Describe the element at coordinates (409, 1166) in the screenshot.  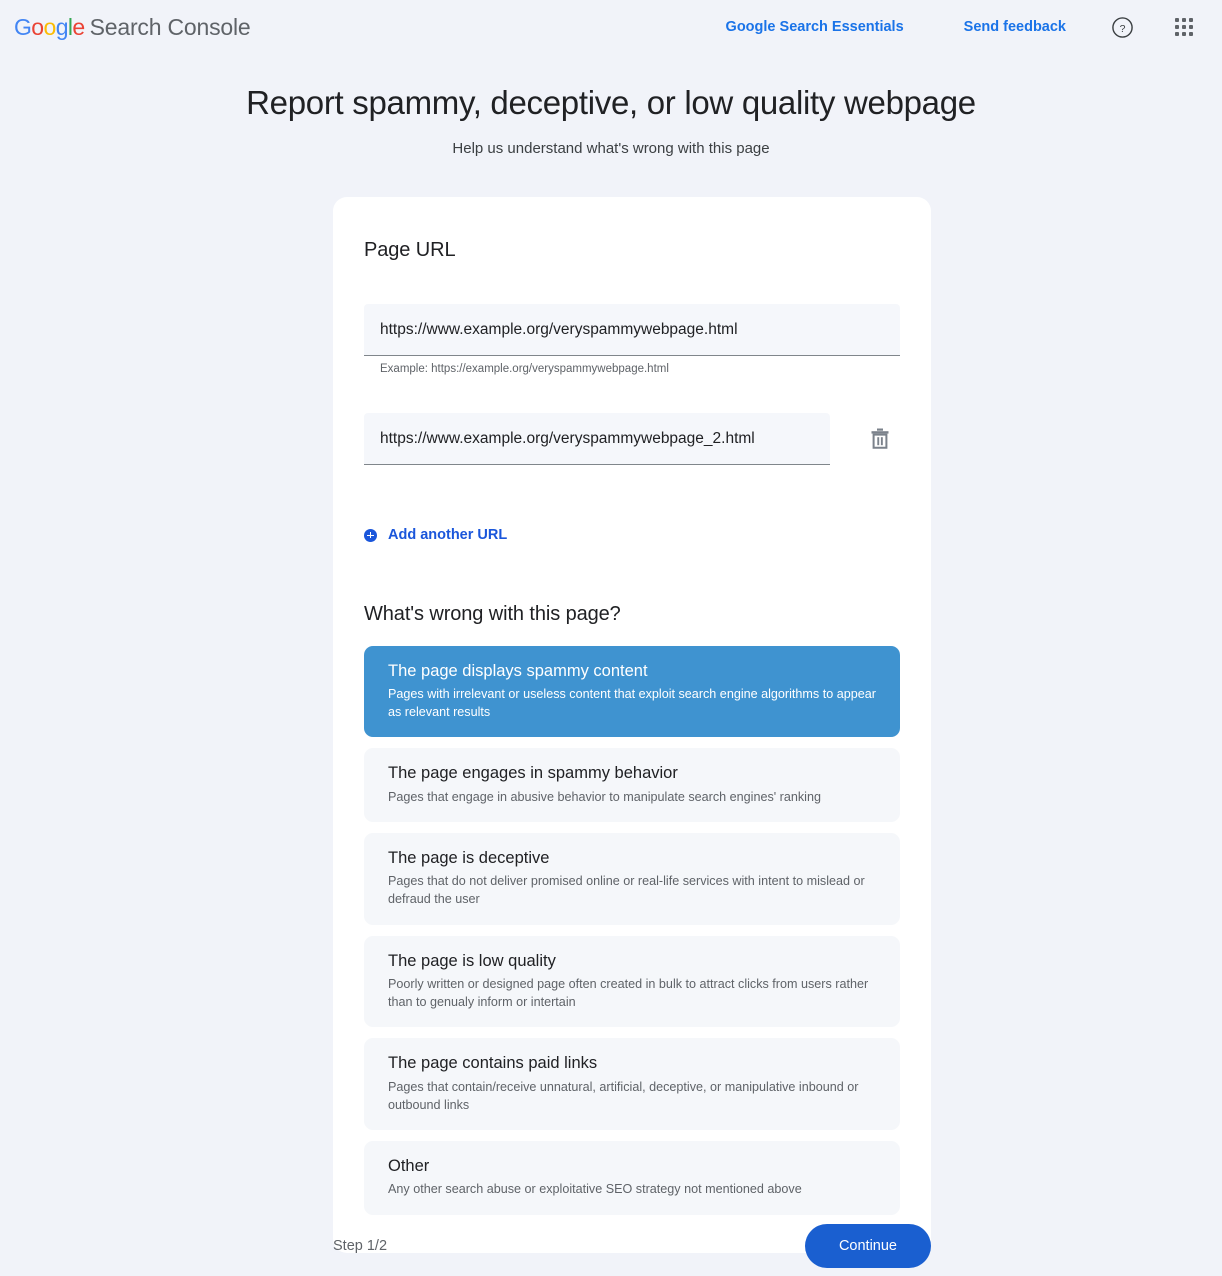
I see `option-title: Other` at that location.